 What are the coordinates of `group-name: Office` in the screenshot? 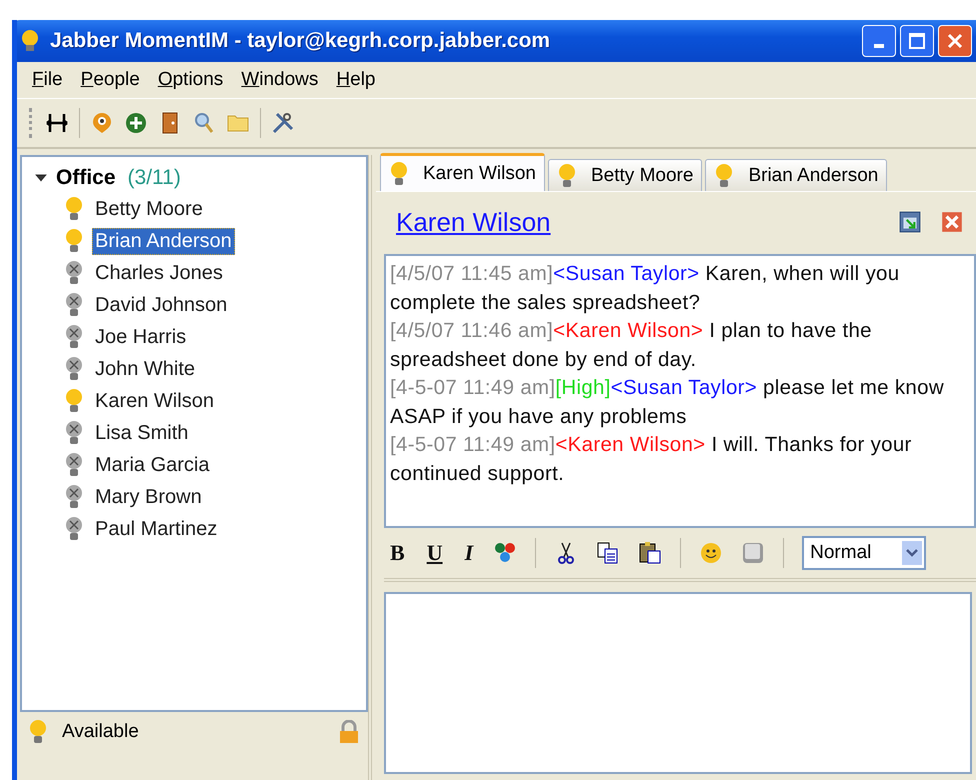 It's located at (86, 178).